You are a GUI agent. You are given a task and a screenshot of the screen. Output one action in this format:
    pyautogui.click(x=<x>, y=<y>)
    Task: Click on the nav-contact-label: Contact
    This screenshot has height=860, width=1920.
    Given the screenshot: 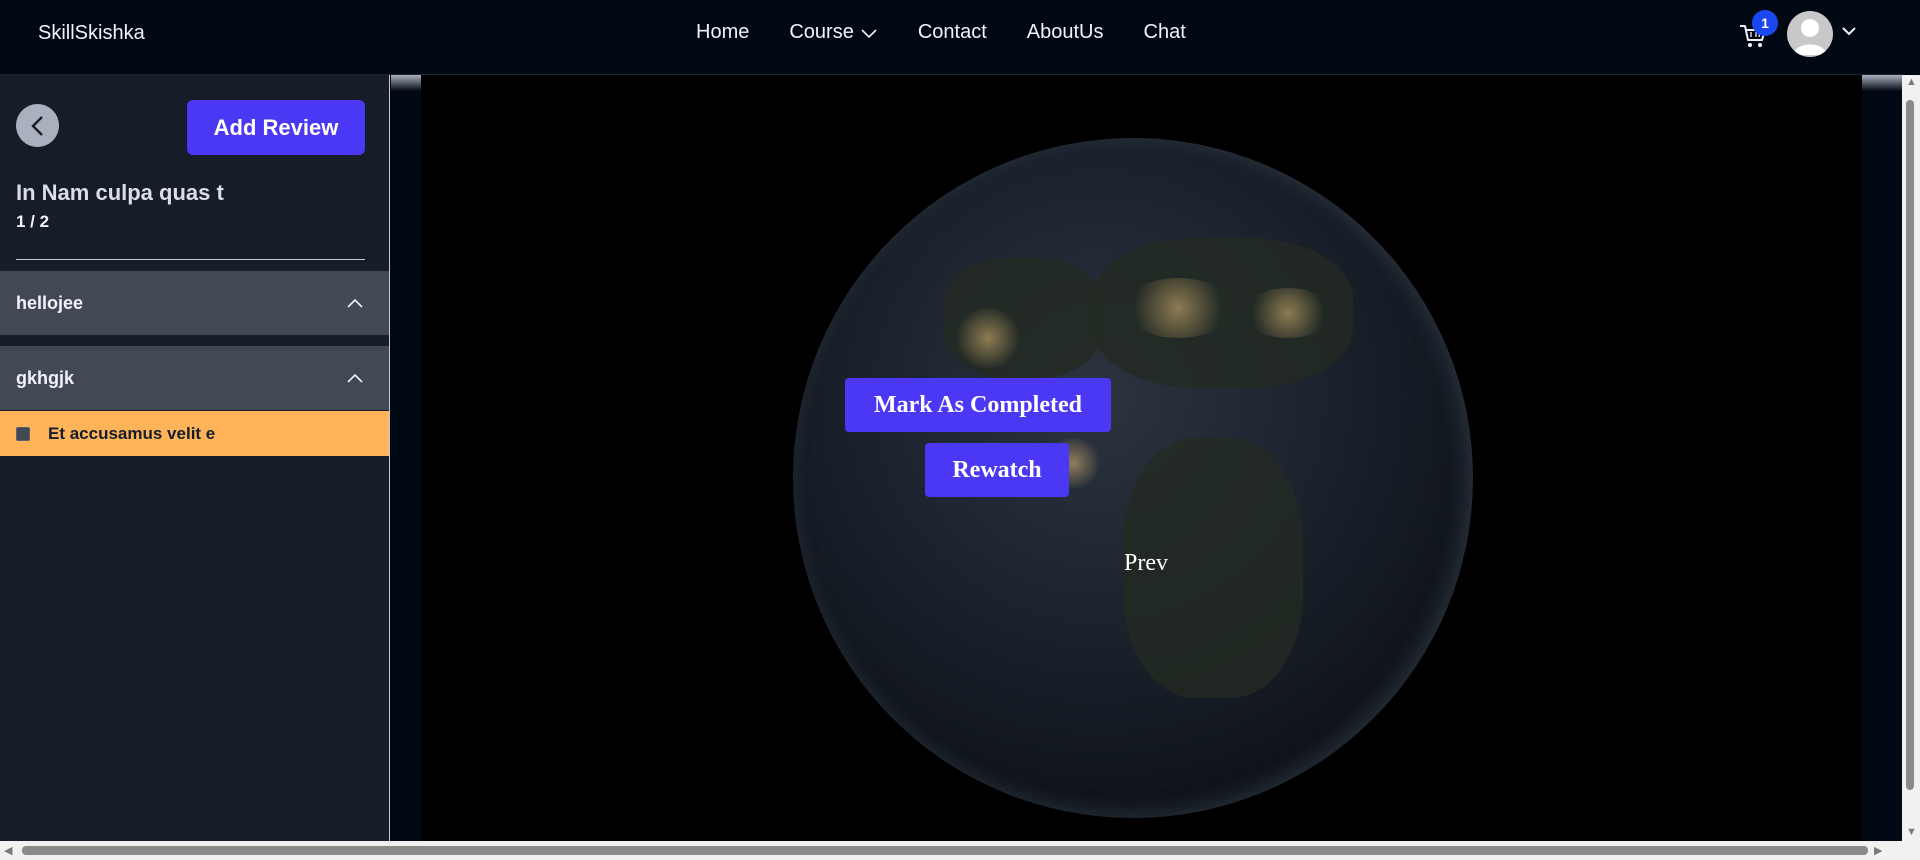 What is the action you would take?
    pyautogui.click(x=952, y=32)
    